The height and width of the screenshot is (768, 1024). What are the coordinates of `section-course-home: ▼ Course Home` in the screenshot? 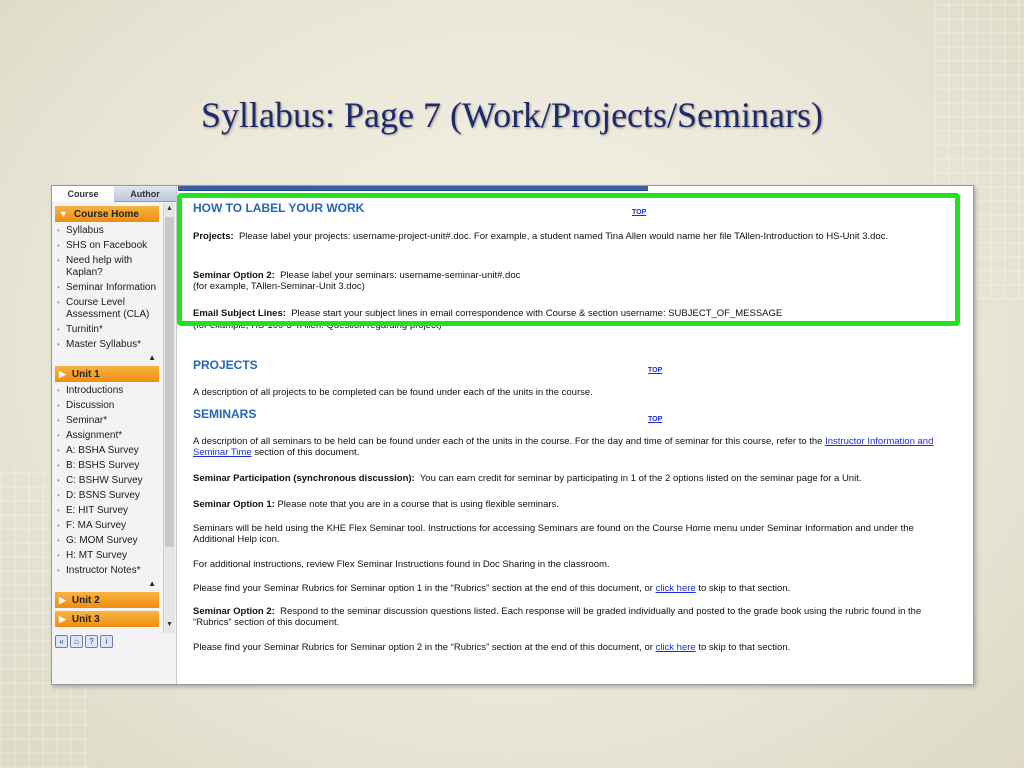 It's located at (107, 214).